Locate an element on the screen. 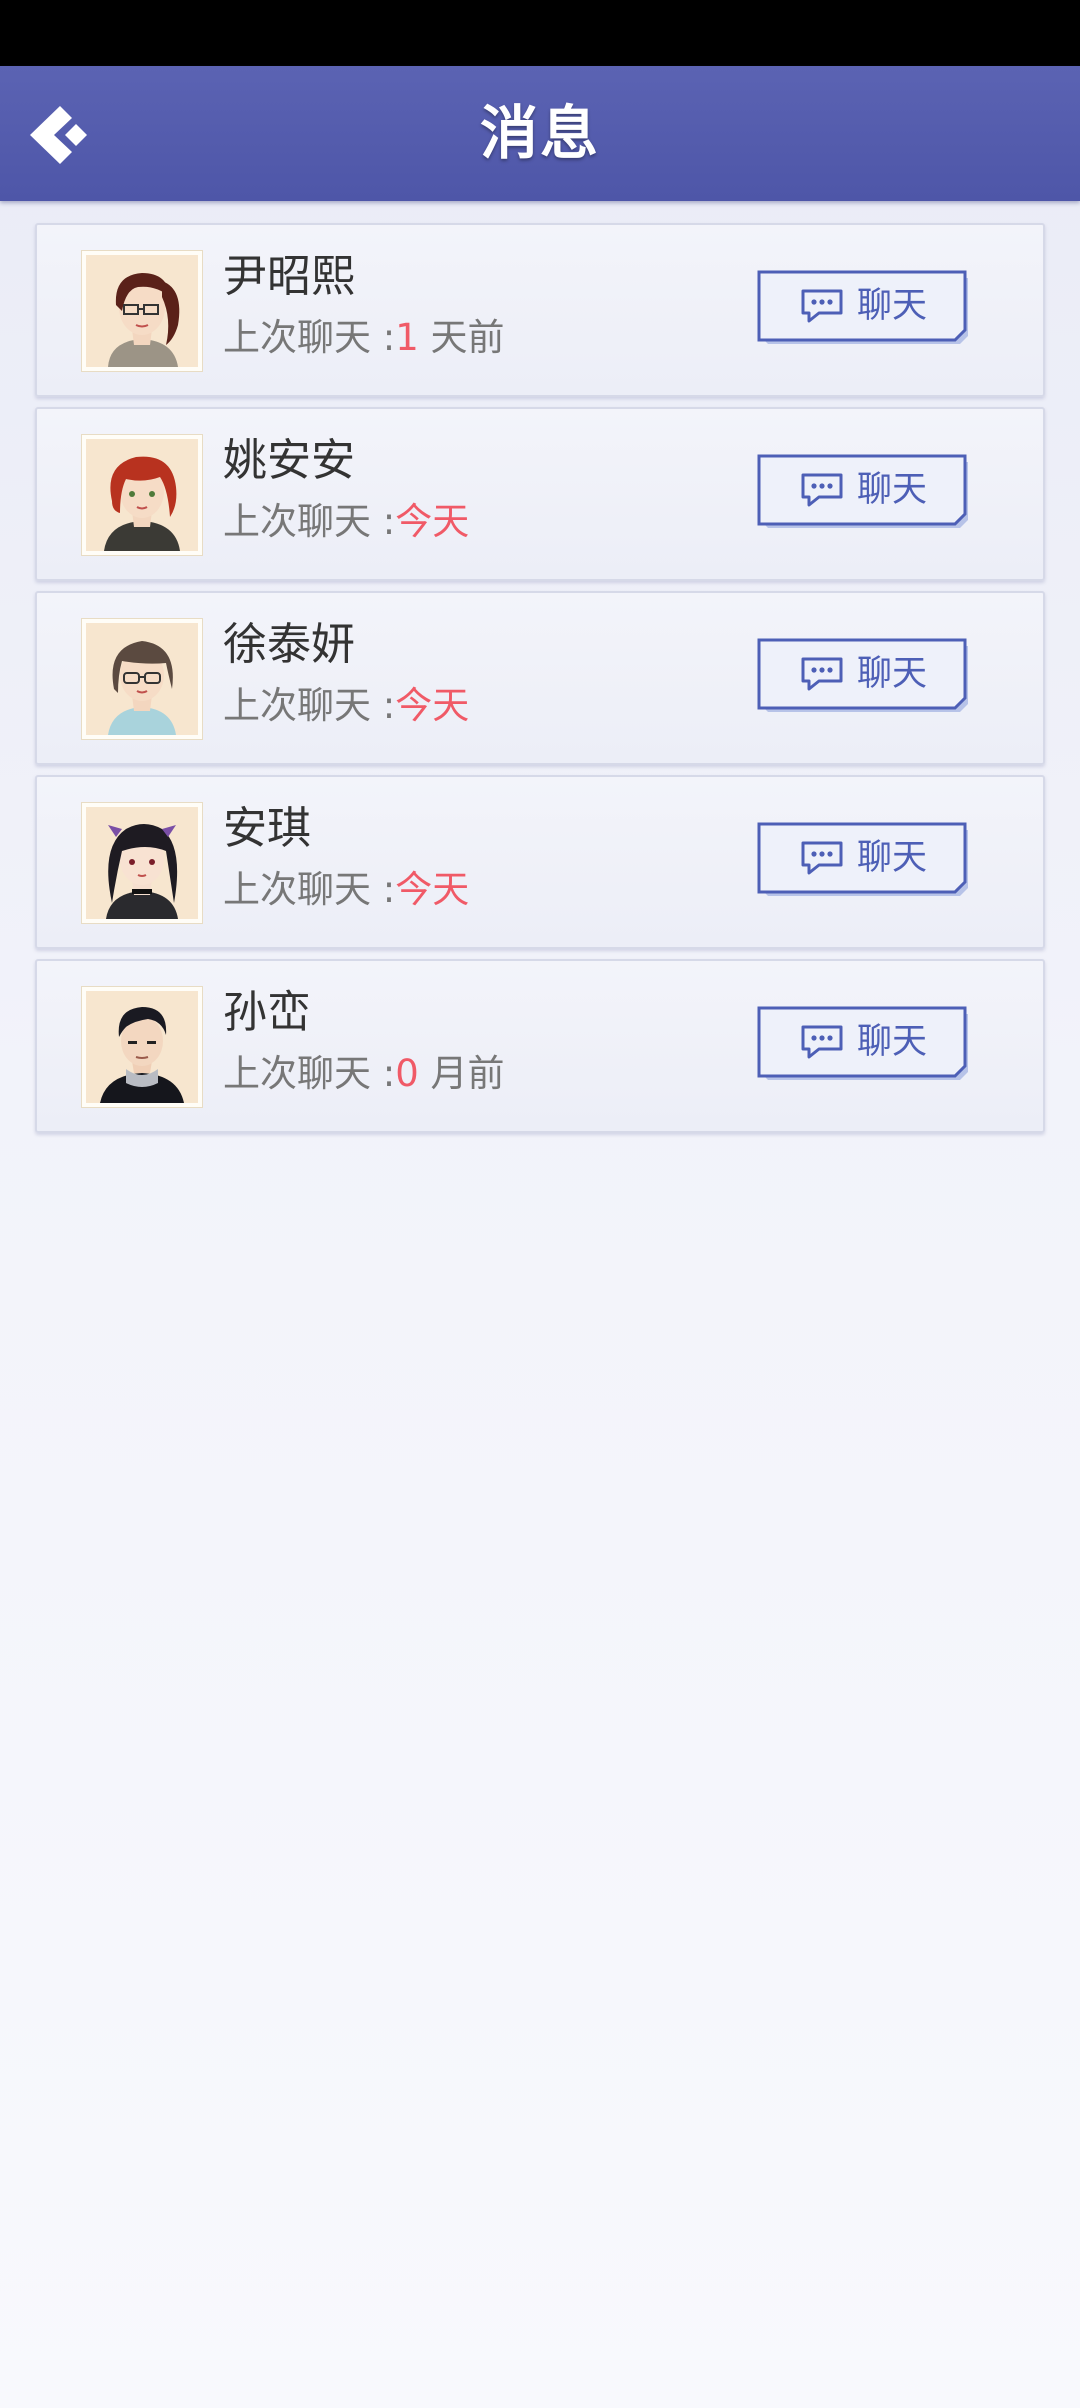  app-header: 消息 is located at coordinates (540, 133).